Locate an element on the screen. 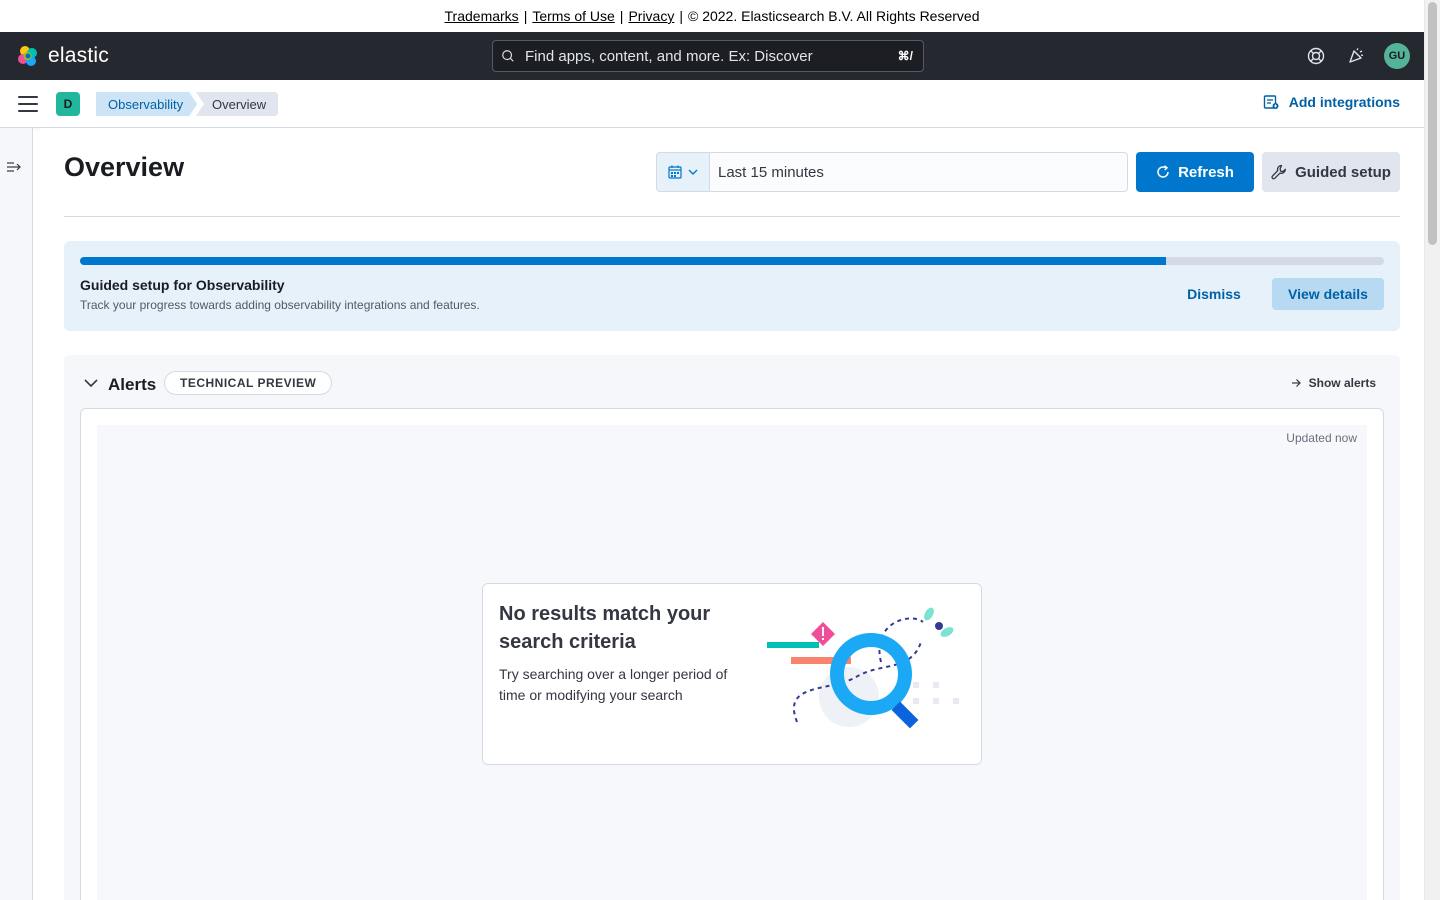  technical-preview-badge: TECHNICAL PREVIEW is located at coordinates (248, 383).